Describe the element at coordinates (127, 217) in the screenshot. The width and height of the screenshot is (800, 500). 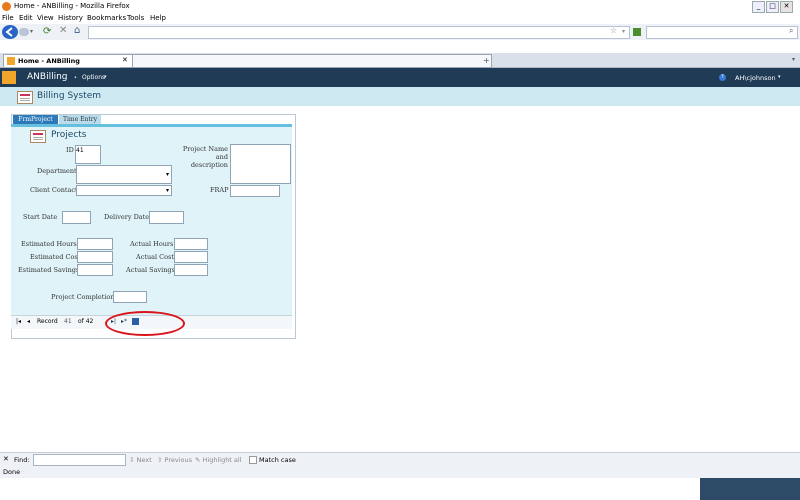
I see `delivery-date-label: Delivery Date` at that location.